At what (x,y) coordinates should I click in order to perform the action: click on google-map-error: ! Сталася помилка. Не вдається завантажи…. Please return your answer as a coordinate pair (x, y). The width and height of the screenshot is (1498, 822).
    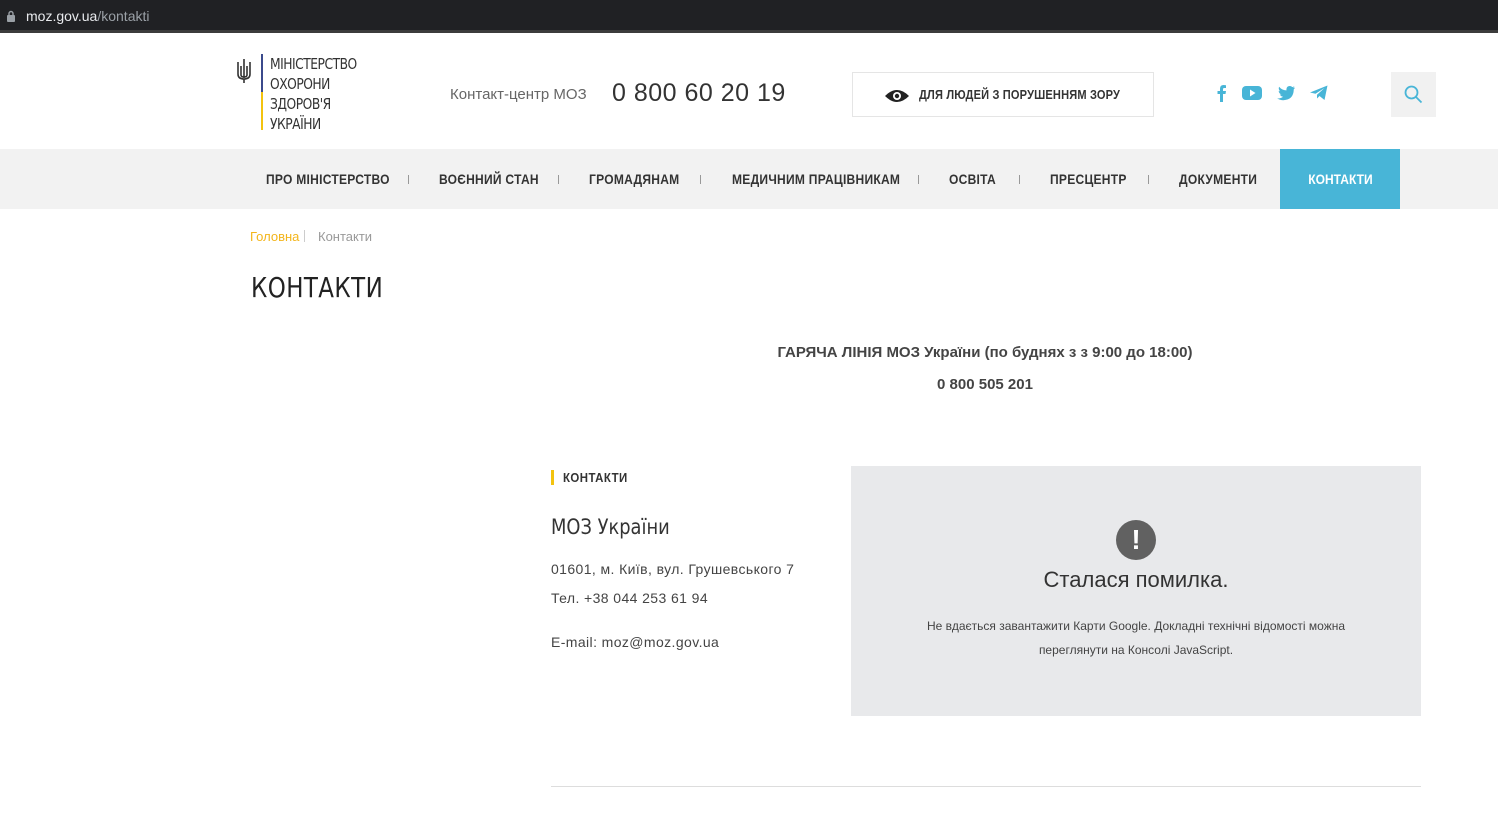
    Looking at the image, I should click on (1136, 591).